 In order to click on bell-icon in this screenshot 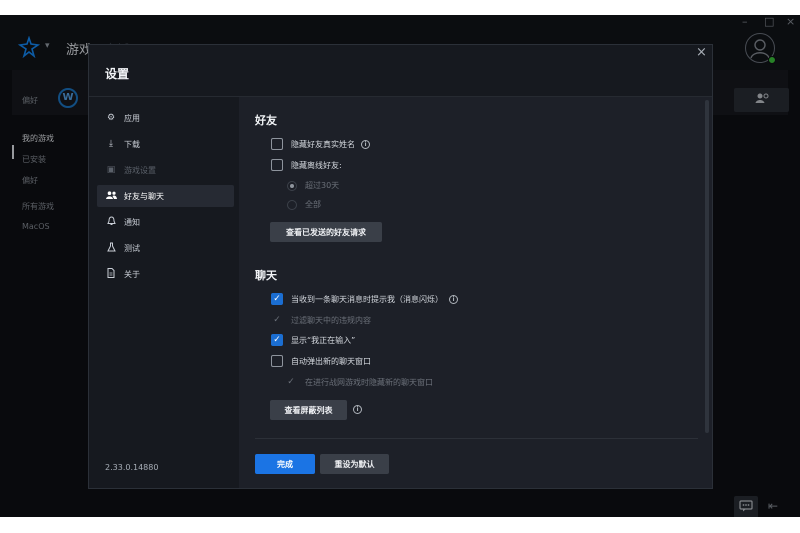, I will do `click(111, 222)`.